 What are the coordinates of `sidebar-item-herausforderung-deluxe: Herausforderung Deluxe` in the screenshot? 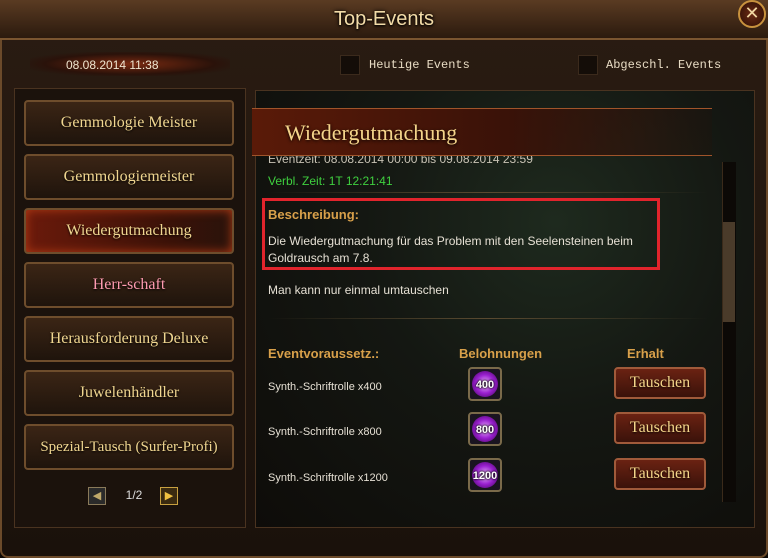 It's located at (129, 339).